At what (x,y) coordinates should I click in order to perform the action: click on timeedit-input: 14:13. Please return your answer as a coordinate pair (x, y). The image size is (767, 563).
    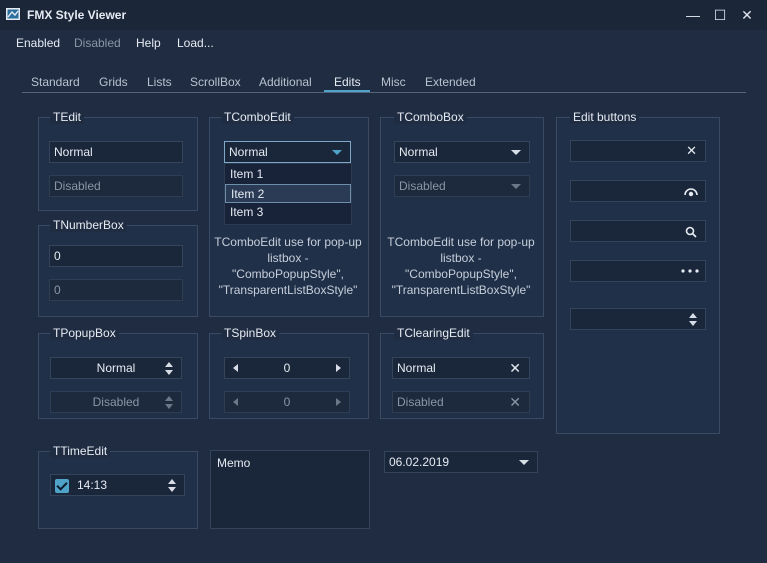
    Looking at the image, I should click on (117, 485).